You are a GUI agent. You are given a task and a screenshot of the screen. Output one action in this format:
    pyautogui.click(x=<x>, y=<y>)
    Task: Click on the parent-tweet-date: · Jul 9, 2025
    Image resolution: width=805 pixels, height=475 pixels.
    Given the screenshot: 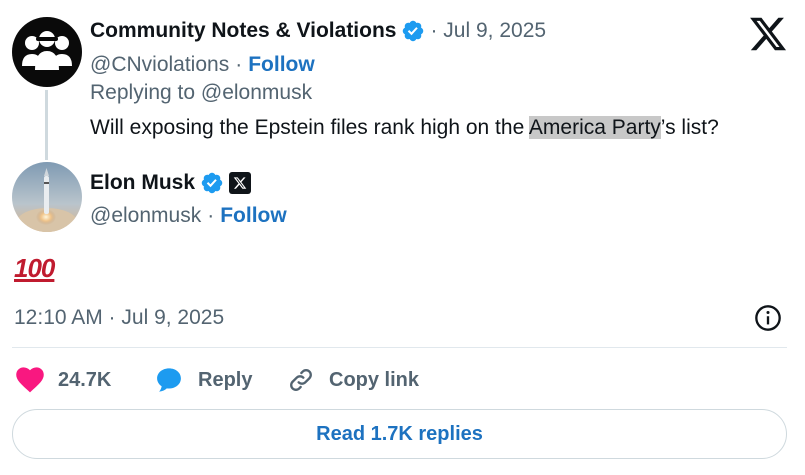 What is the action you would take?
    pyautogui.click(x=488, y=31)
    